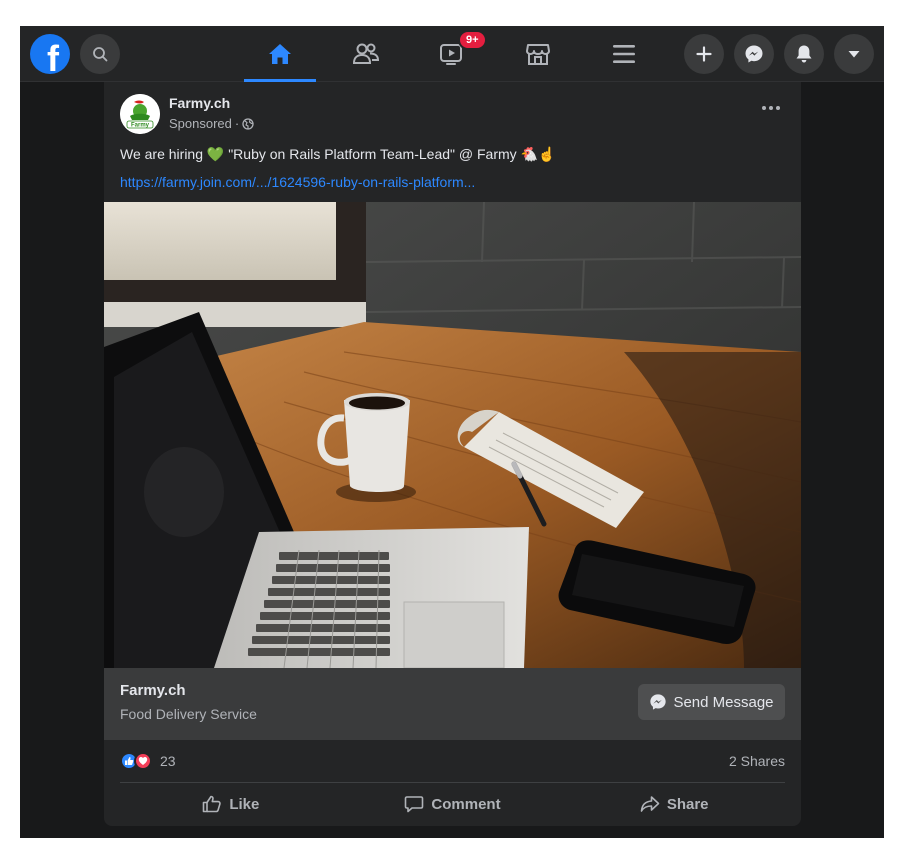  What do you see at coordinates (199, 103) in the screenshot?
I see `page-name-link: Farmy.ch` at bounding box center [199, 103].